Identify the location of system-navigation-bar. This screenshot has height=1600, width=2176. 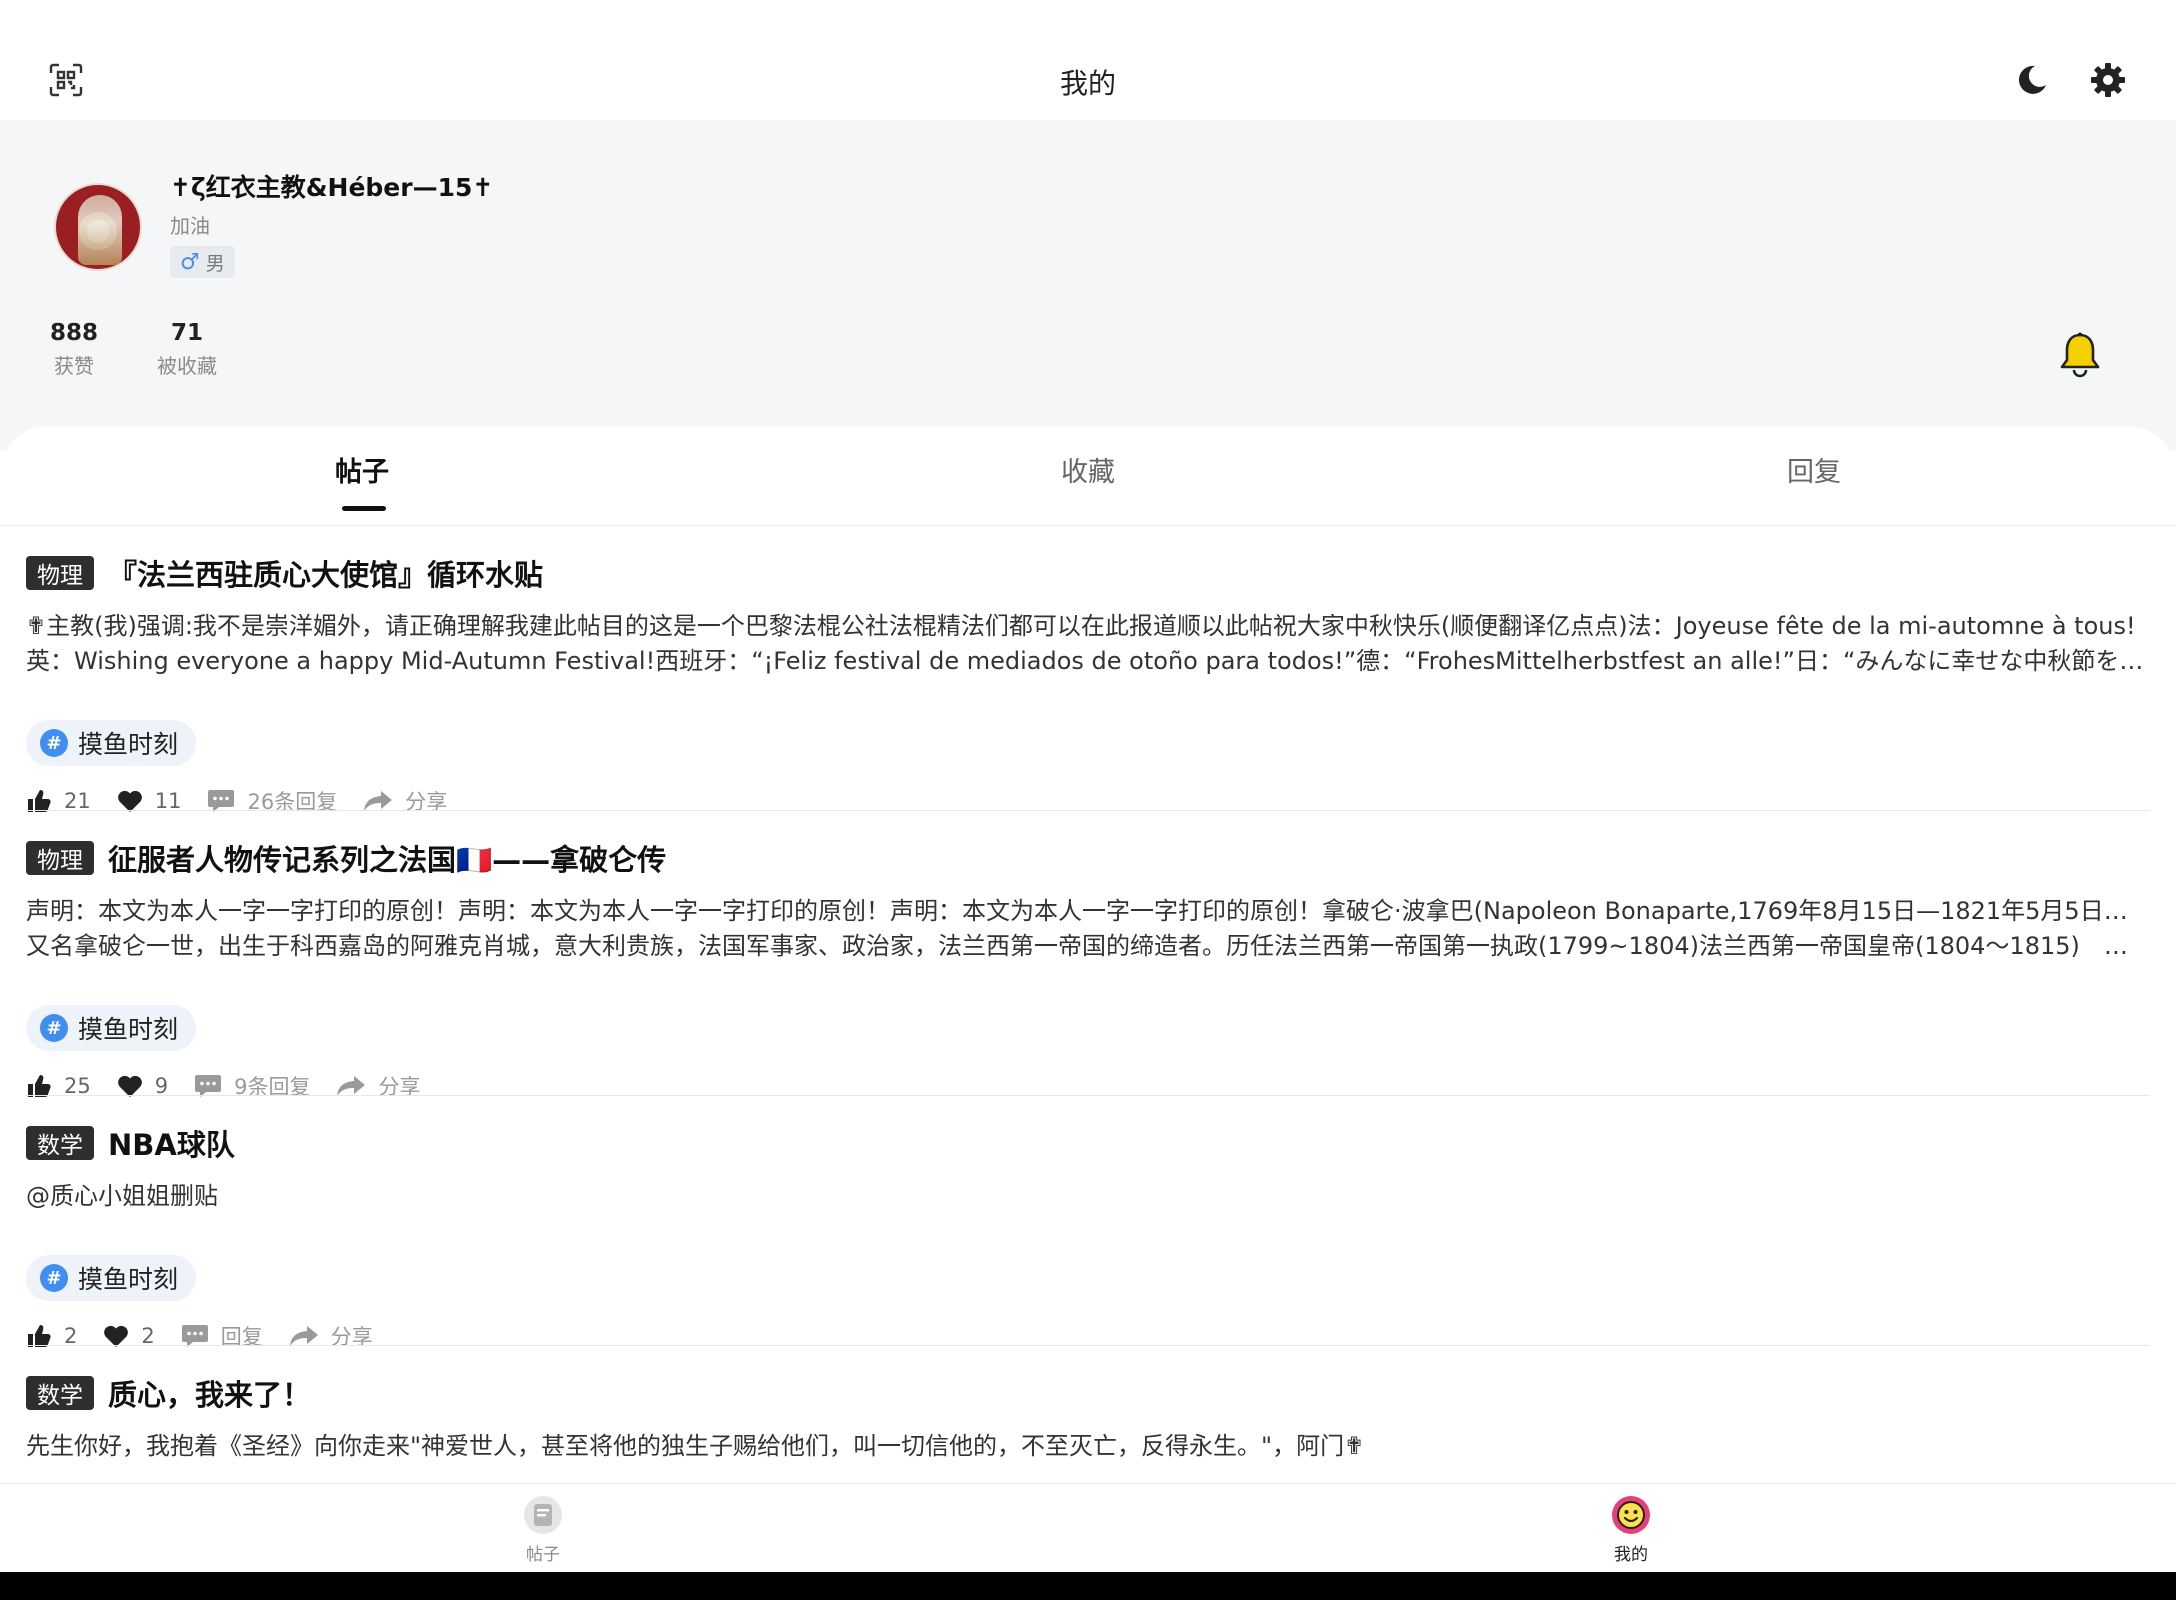
(1088, 1586).